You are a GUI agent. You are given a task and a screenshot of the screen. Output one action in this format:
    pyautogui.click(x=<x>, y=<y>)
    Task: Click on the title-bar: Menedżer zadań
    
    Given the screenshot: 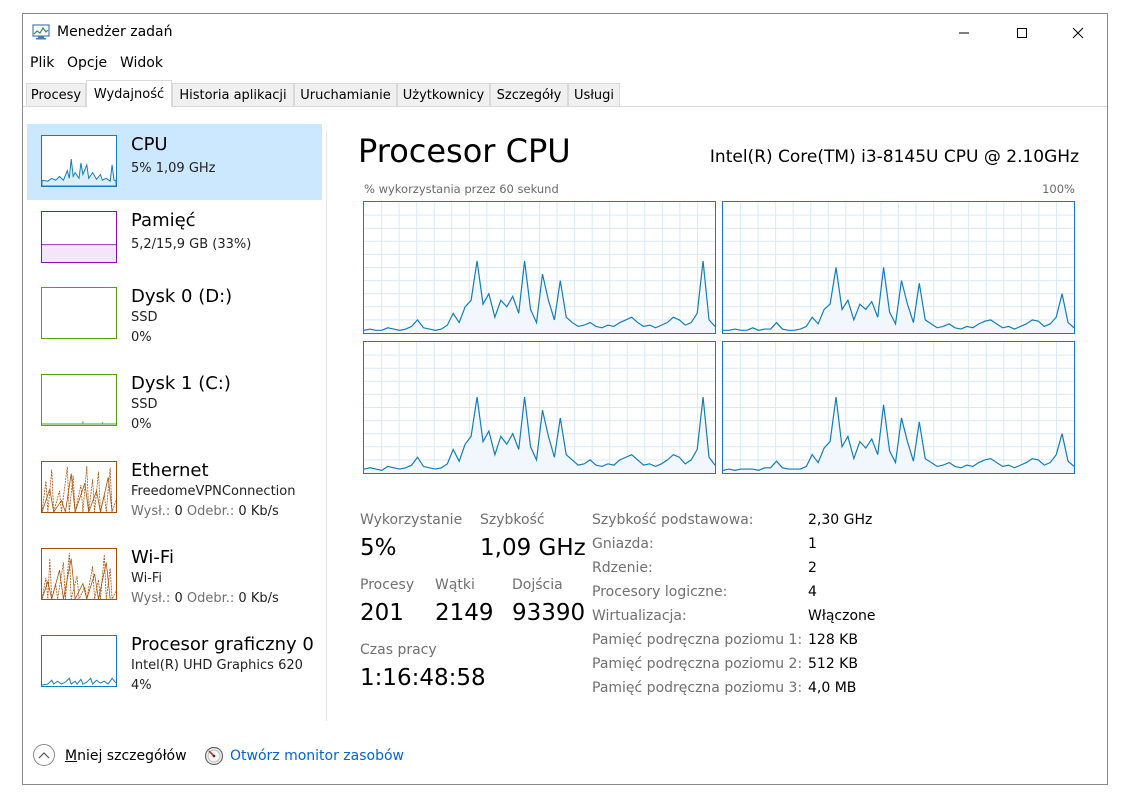 What is the action you would take?
    pyautogui.click(x=565, y=33)
    